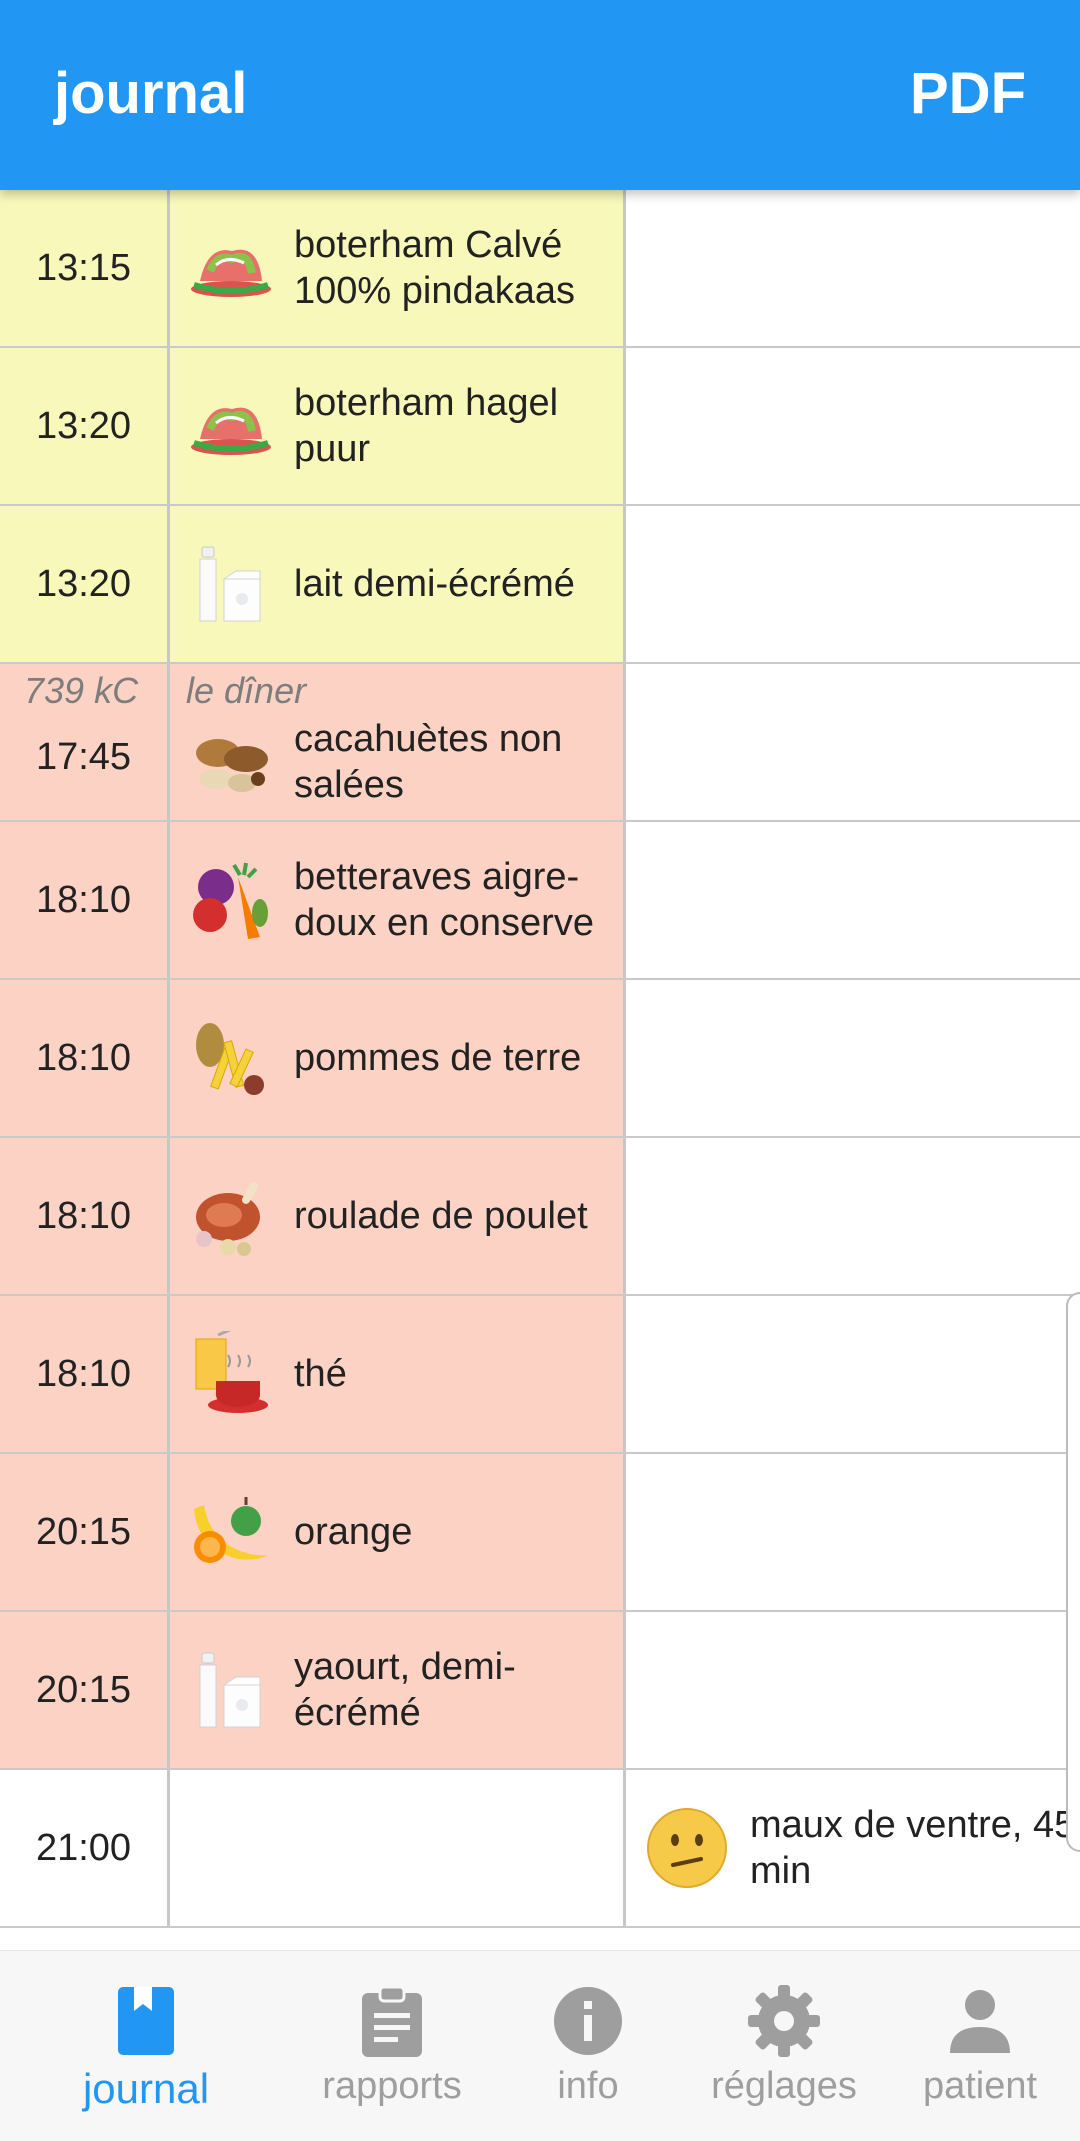 The image size is (1080, 2141). I want to click on food-cell: pommes de terre, so click(398, 1058).